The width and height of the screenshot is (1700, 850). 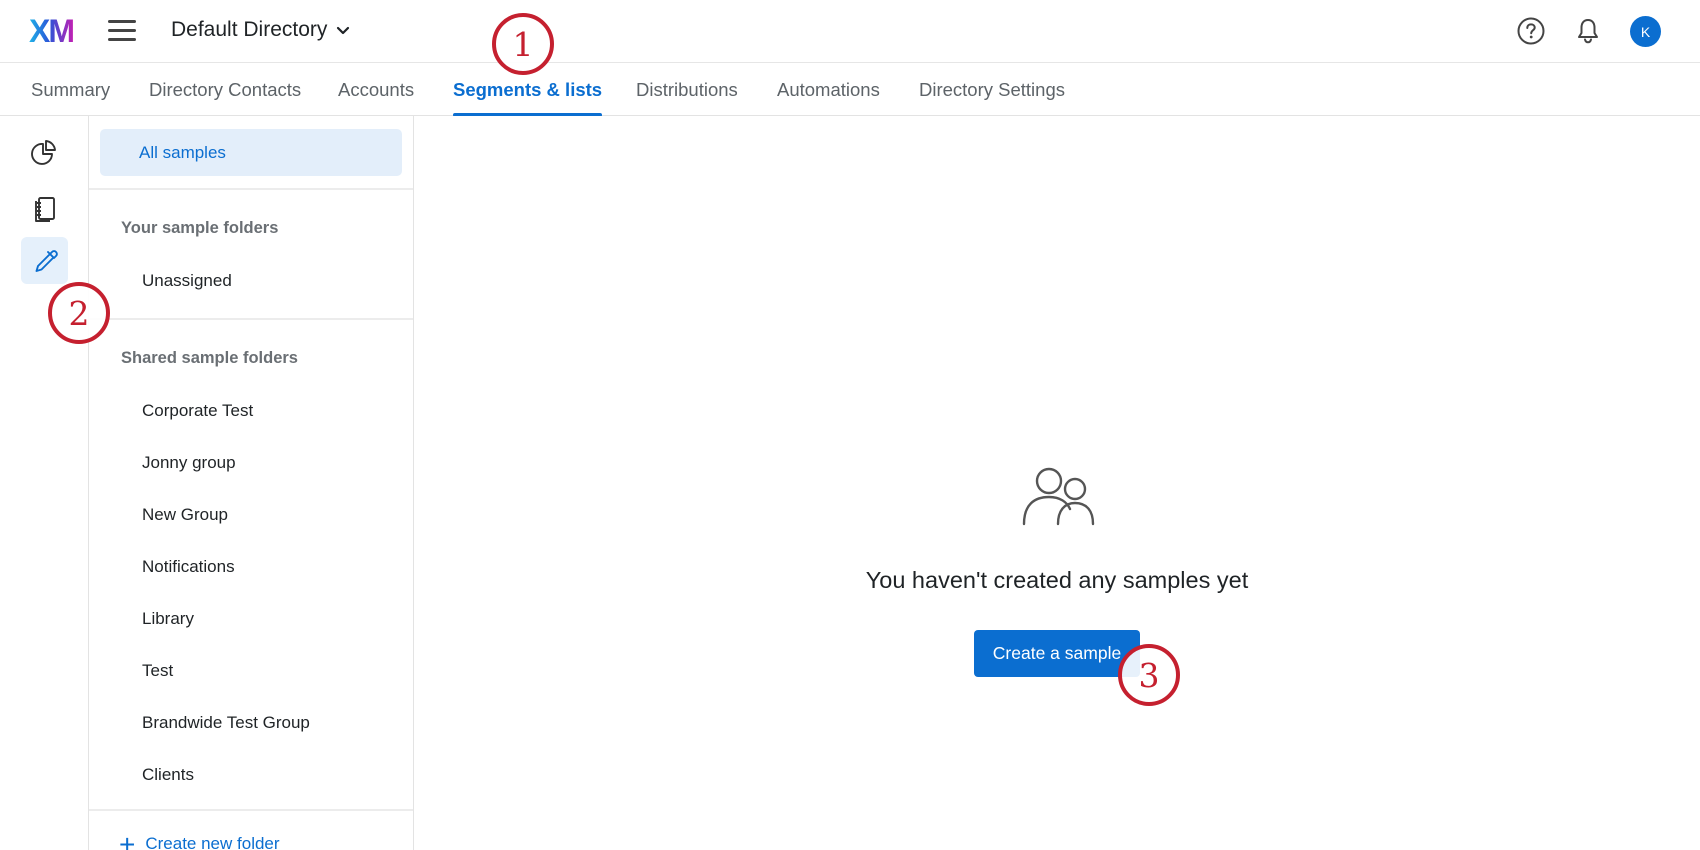 I want to click on folder-item: Jonny group, so click(x=189, y=463).